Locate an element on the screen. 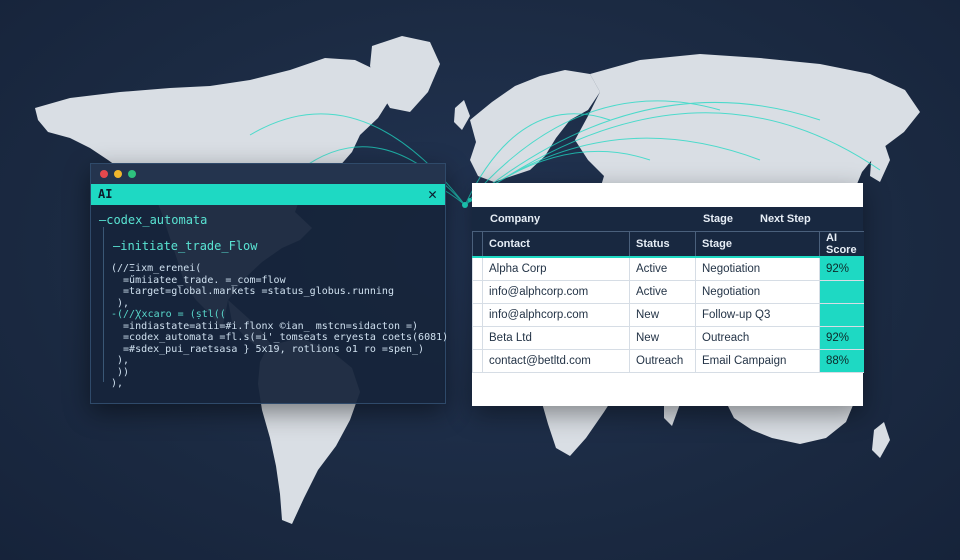 The image size is (960, 560). code-line: —initiate_trade_Flow is located at coordinates (185, 246).